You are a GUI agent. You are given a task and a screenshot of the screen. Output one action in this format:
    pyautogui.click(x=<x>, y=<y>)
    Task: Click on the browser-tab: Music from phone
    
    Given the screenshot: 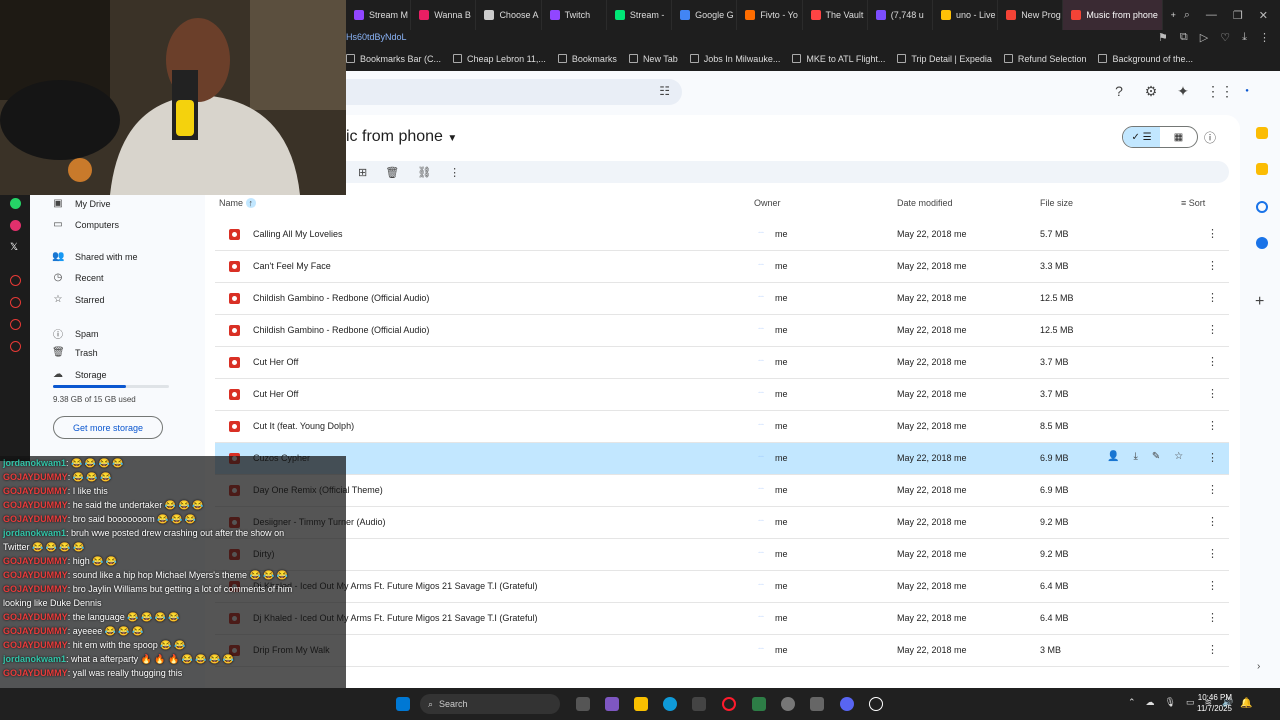 What is the action you would take?
    pyautogui.click(x=1113, y=15)
    